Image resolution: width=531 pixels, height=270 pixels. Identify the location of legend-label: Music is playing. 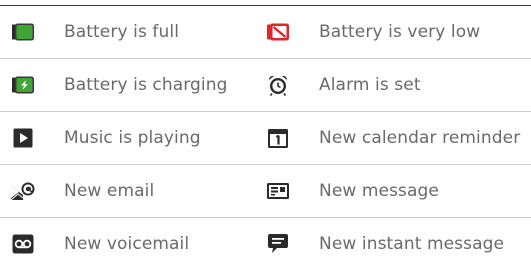
(132, 138).